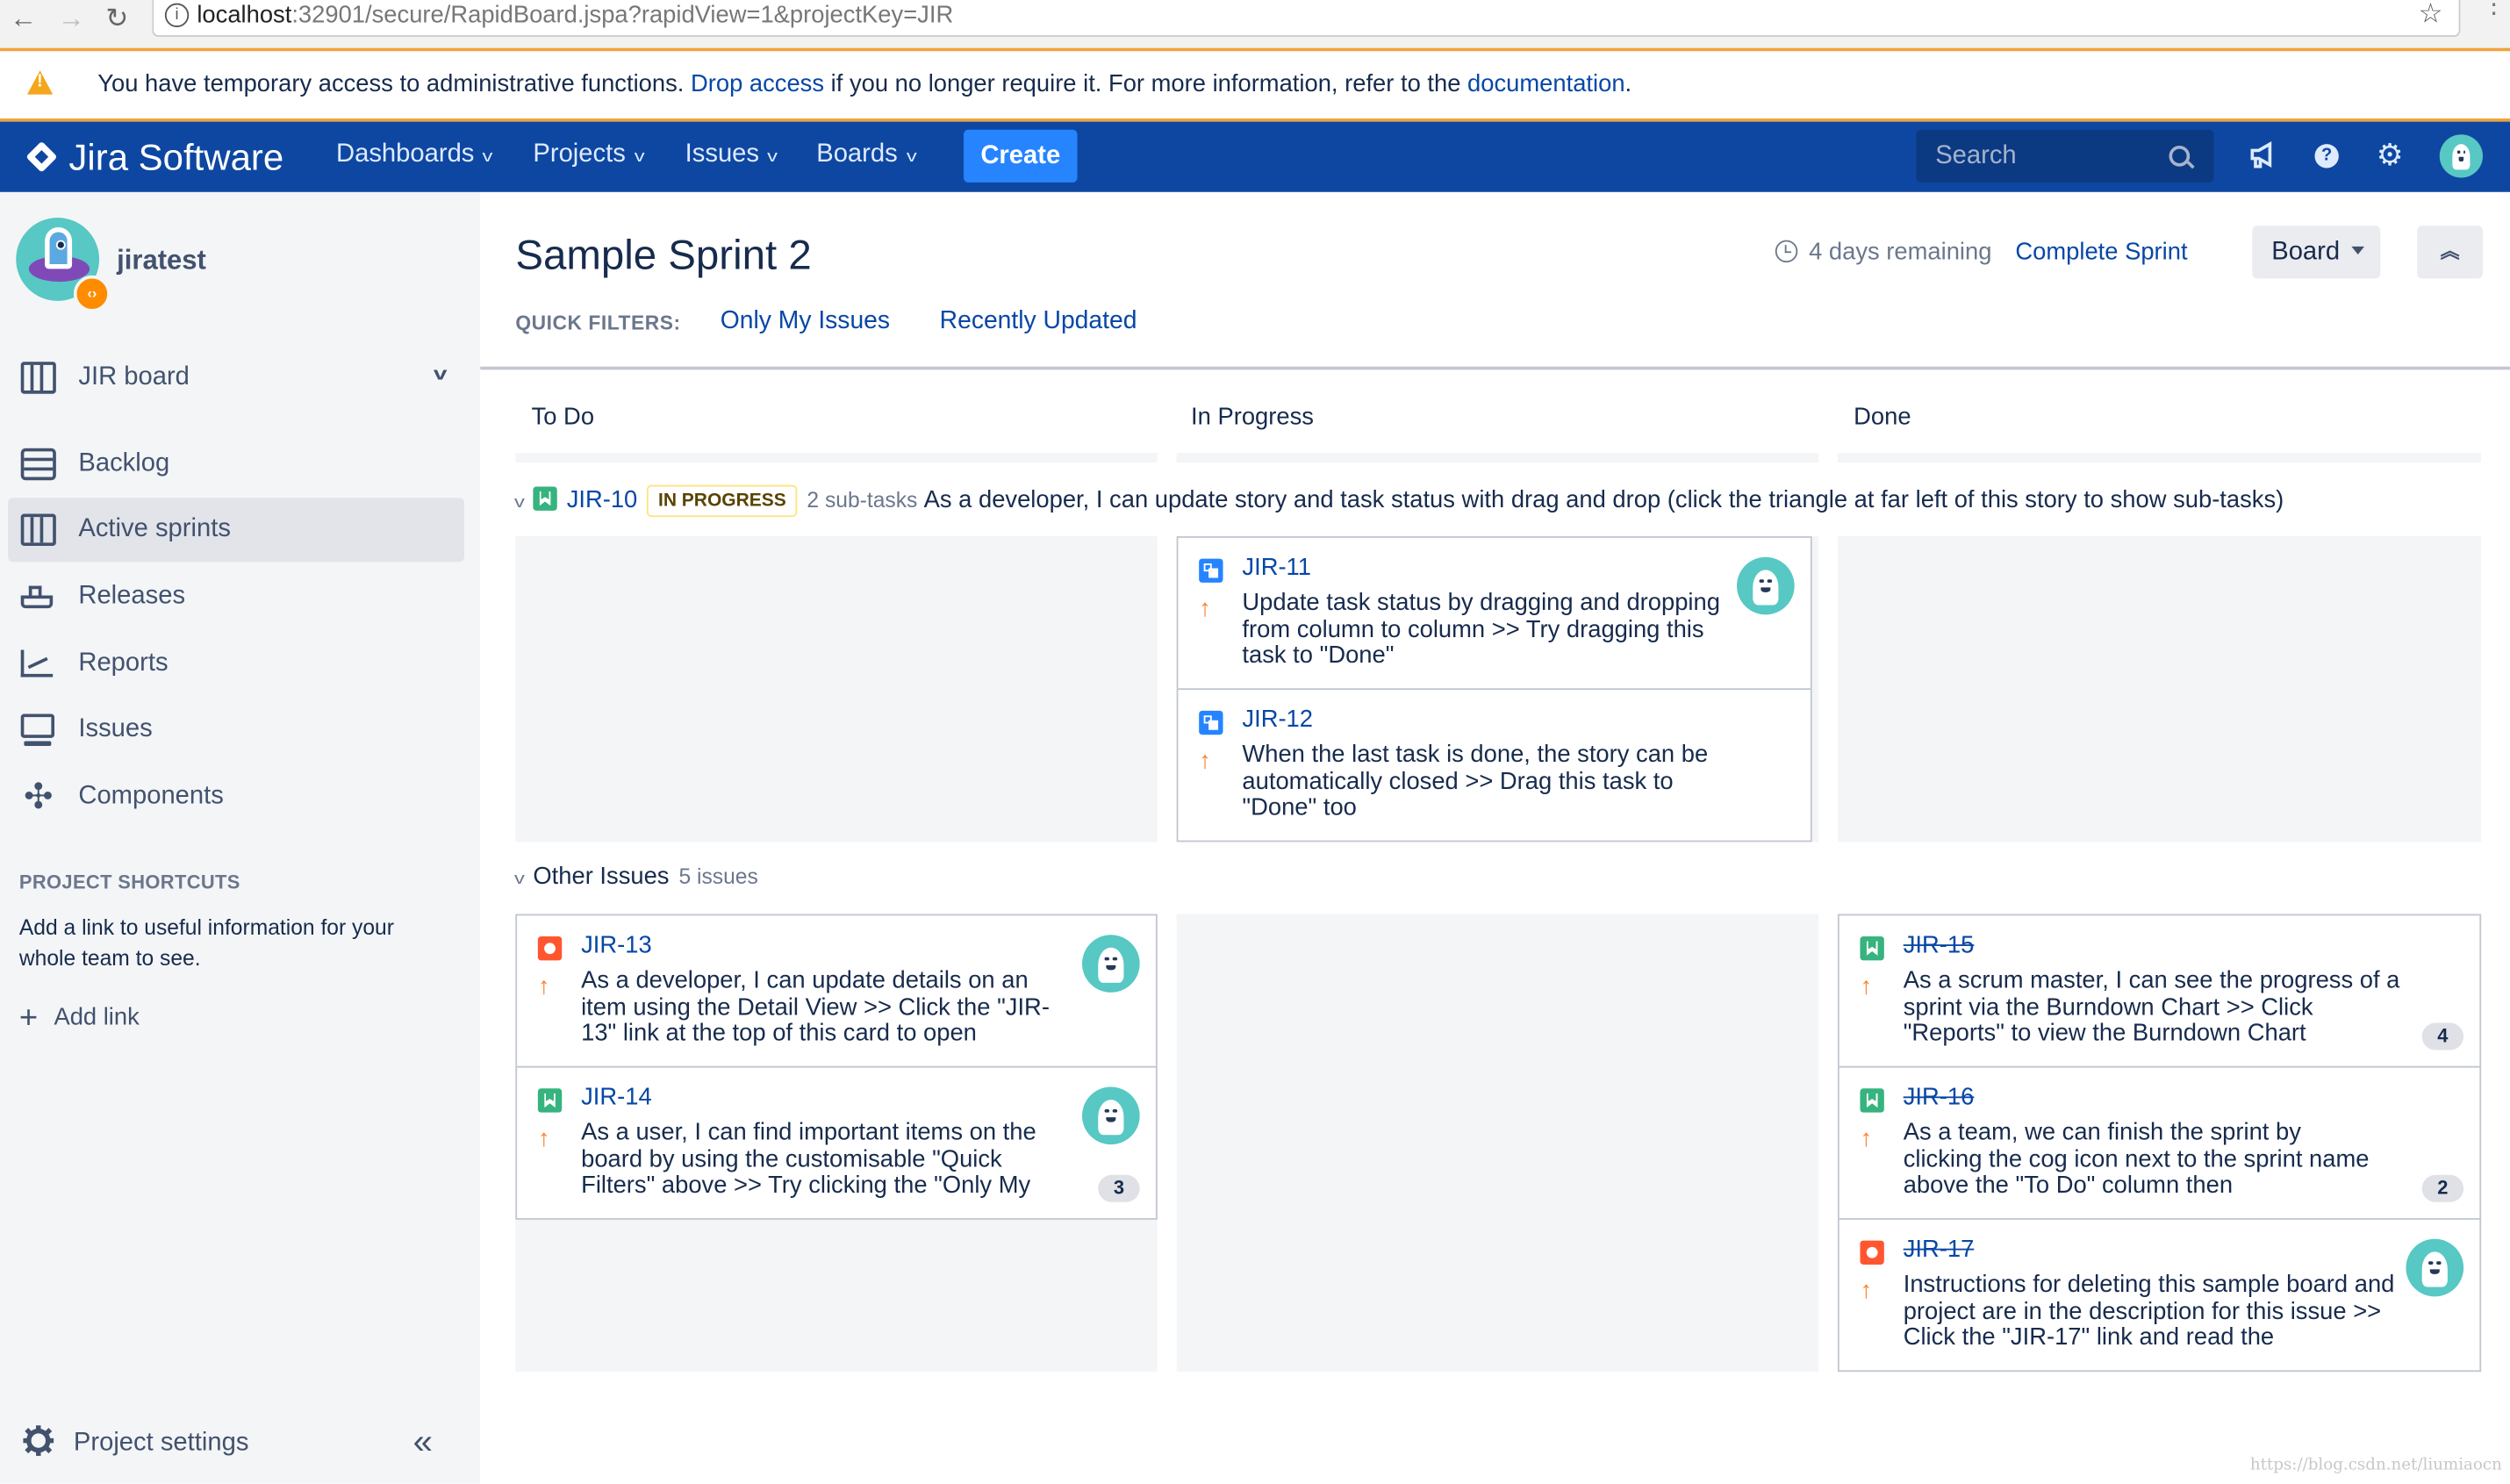 The height and width of the screenshot is (1484, 2510). Describe the element at coordinates (423, 1442) in the screenshot. I see `collapse-sidebar-icon: «` at that location.